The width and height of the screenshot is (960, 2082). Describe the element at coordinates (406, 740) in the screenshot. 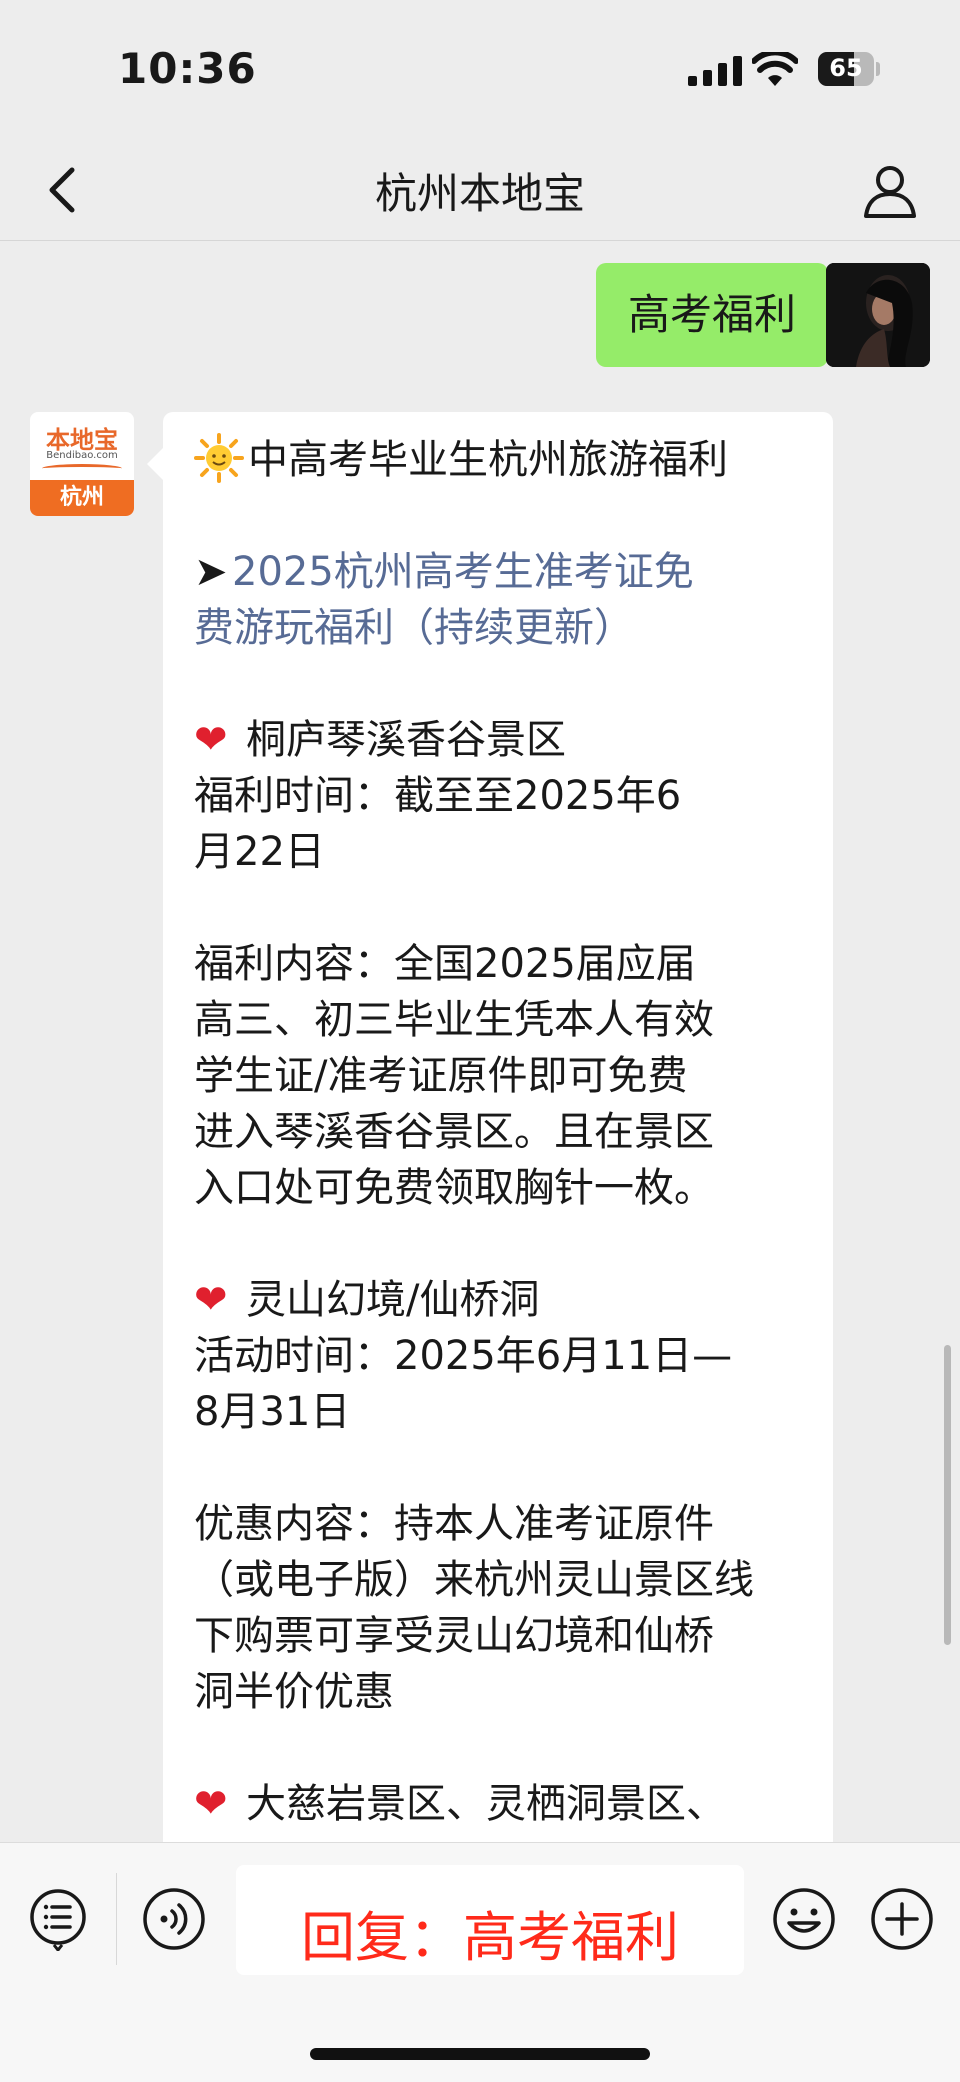

I see `message-text-4: 桐庐琴溪香谷景区` at that location.